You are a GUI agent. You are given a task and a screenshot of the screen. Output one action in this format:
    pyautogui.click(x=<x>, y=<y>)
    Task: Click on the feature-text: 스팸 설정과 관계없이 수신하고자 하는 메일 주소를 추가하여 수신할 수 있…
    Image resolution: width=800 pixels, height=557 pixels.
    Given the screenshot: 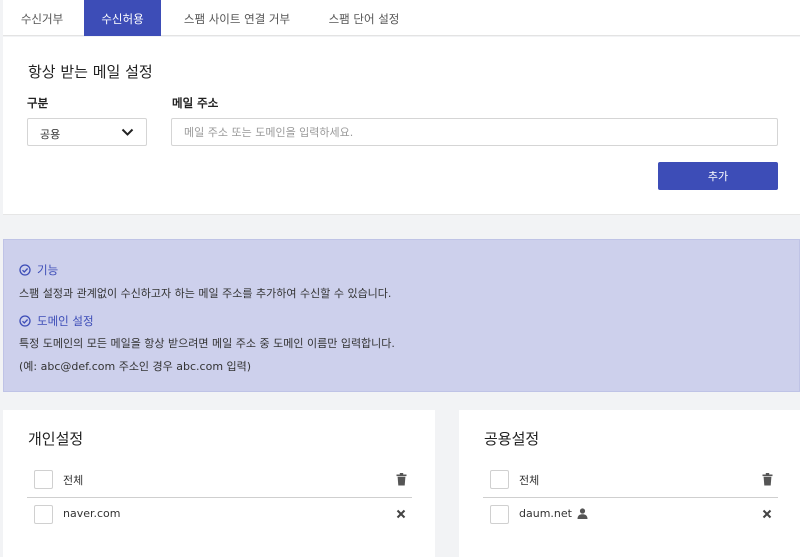 What is the action you would take?
    pyautogui.click(x=205, y=293)
    